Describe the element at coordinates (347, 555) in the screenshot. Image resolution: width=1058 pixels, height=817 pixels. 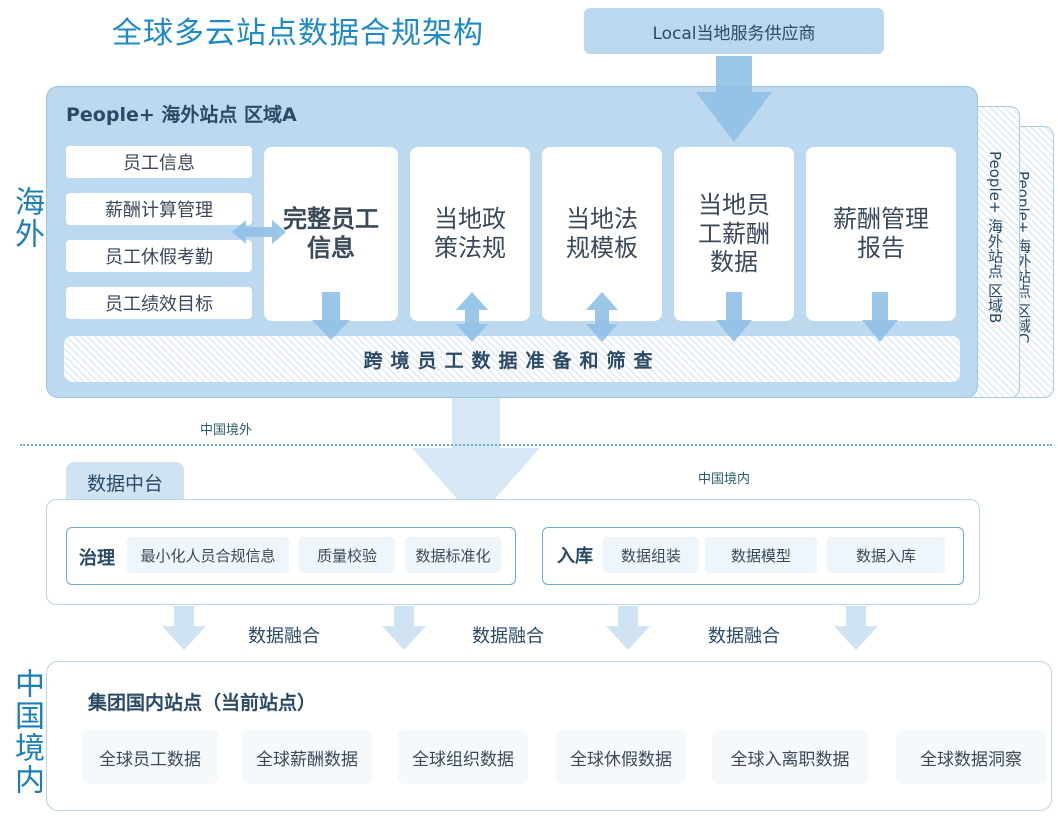
I see `governance-chip: 质量校验` at that location.